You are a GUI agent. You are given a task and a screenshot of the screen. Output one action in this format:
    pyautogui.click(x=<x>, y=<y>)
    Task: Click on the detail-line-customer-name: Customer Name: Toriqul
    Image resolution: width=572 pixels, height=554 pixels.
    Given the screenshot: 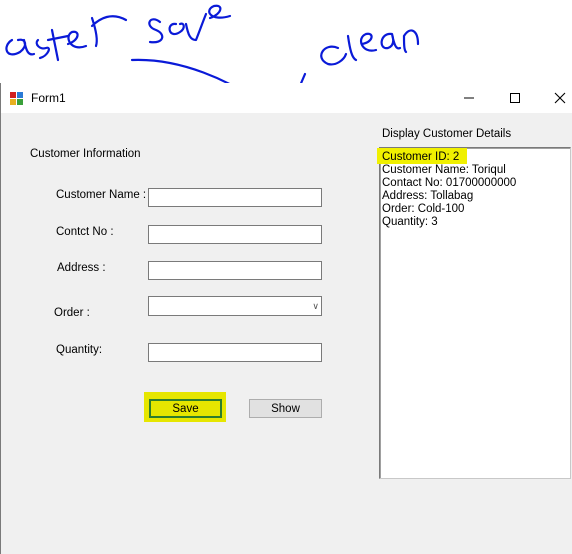 What is the action you would take?
    pyautogui.click(x=444, y=170)
    